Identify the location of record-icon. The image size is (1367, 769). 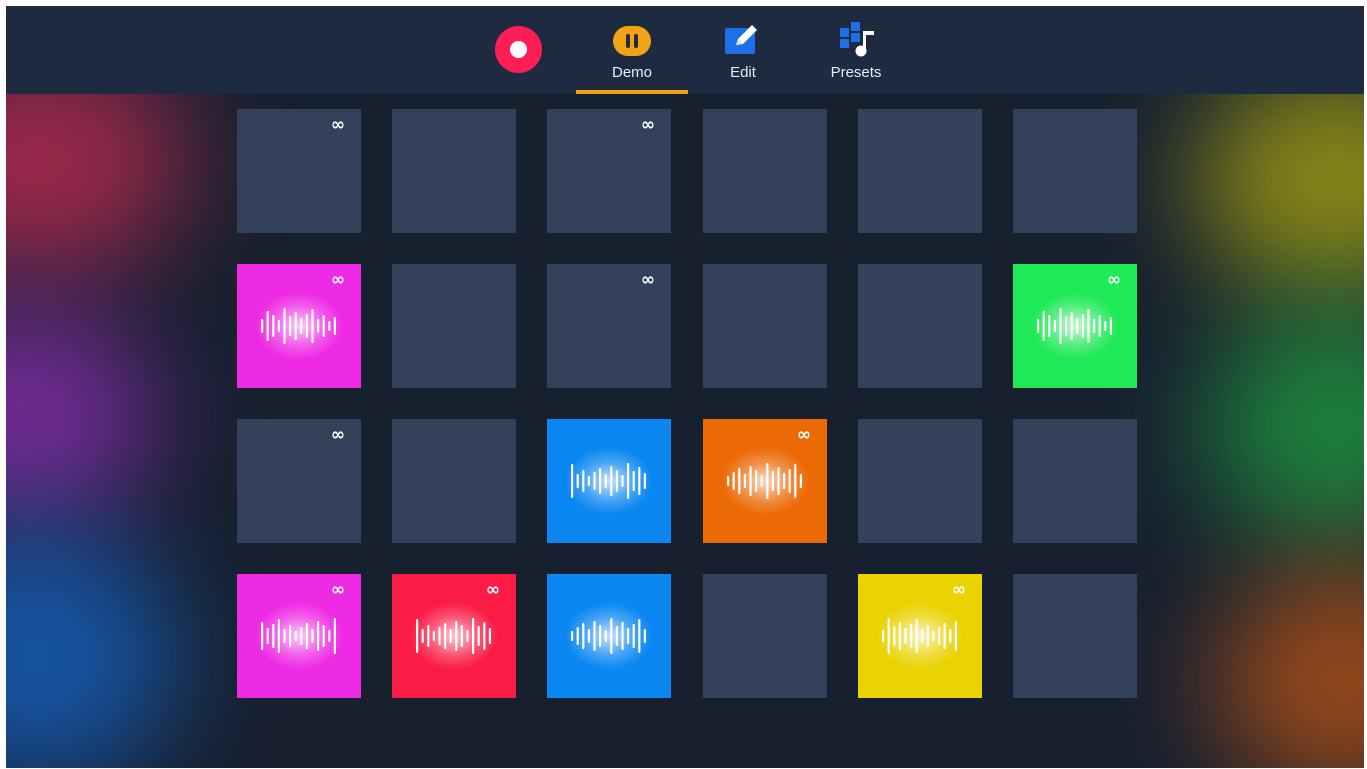
(518, 49).